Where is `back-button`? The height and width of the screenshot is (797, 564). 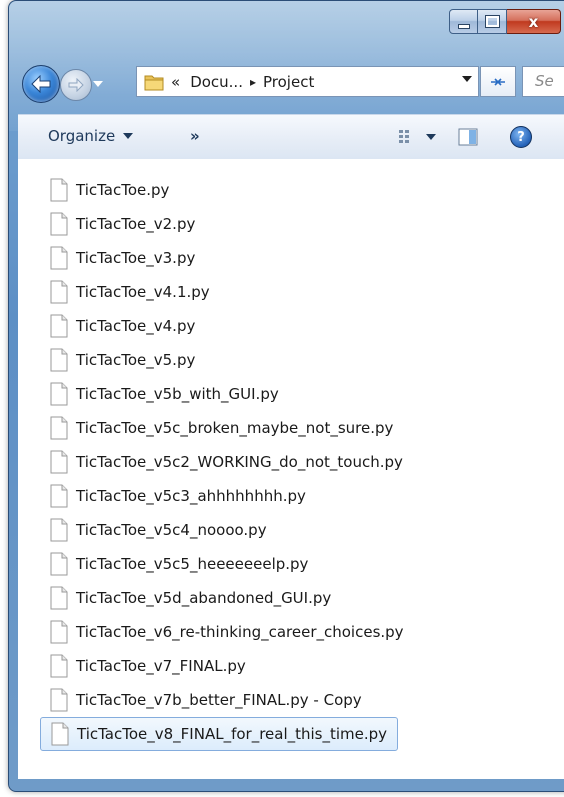 back-button is located at coordinates (41, 84).